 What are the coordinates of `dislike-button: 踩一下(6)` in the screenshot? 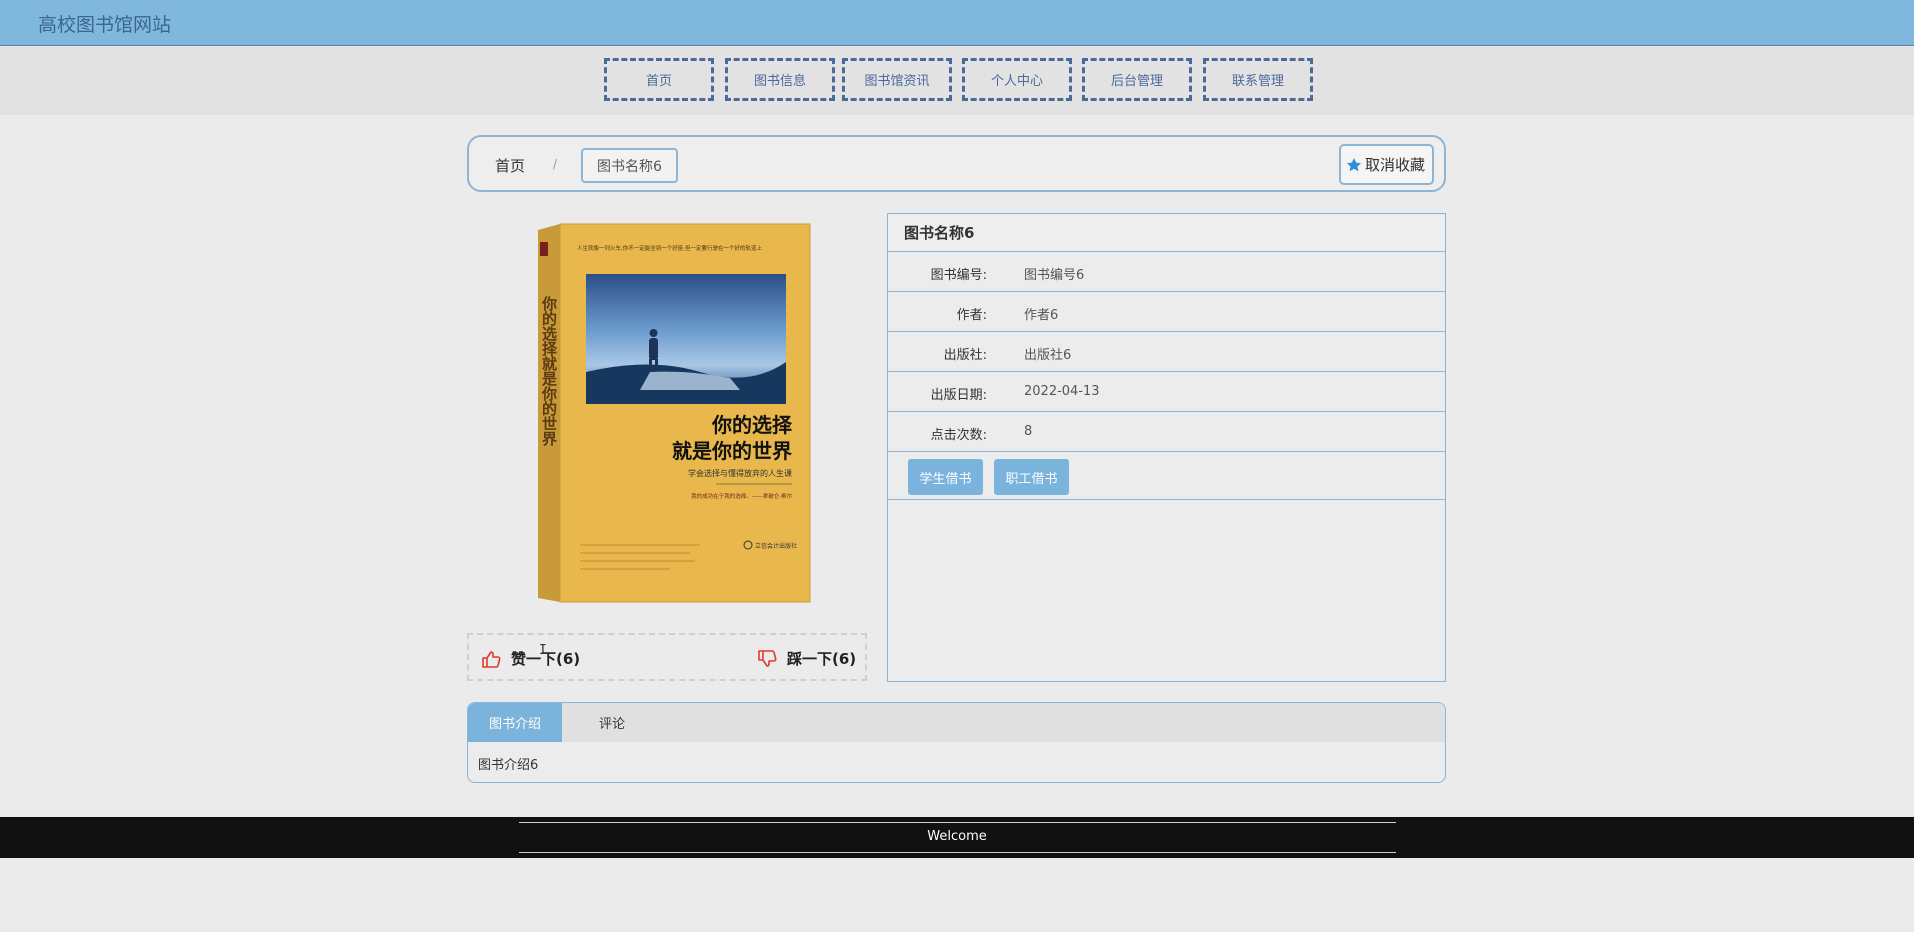 It's located at (806, 658).